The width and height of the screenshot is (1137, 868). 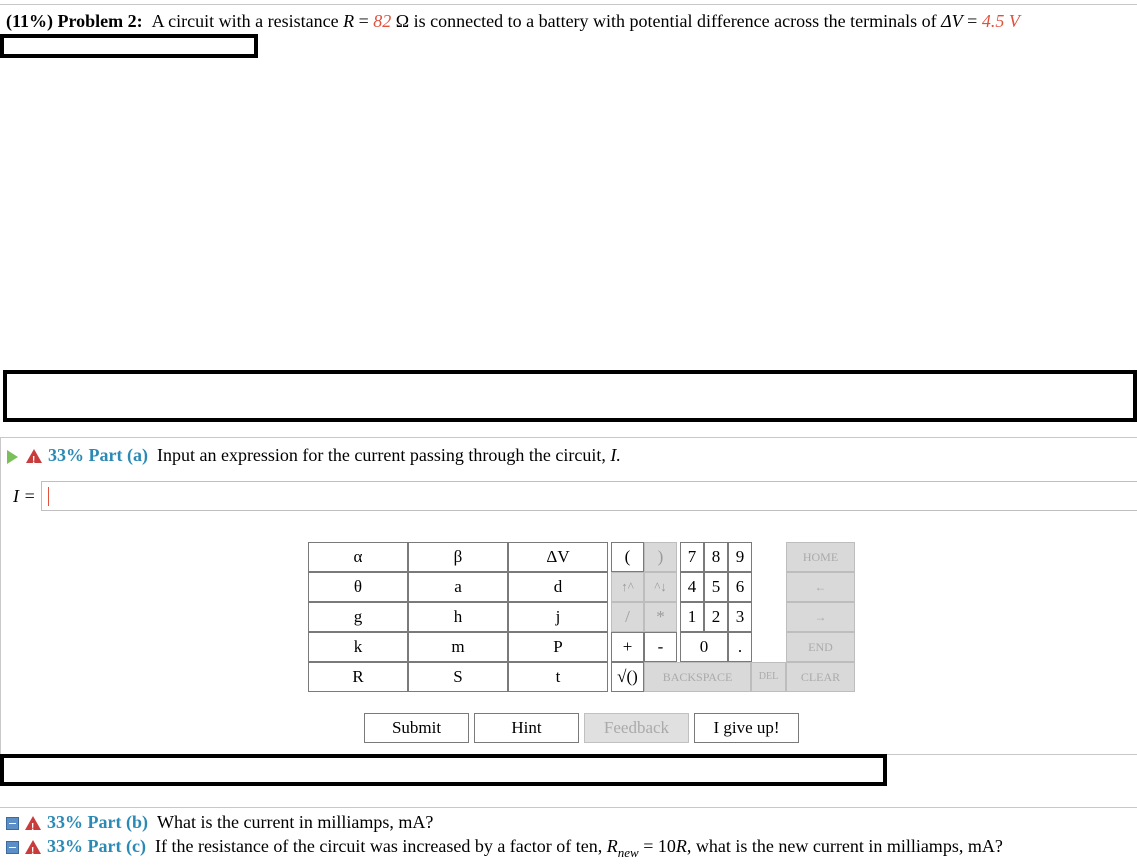 What do you see at coordinates (820, 617) in the screenshot?
I see `key-right-arrow: →` at bounding box center [820, 617].